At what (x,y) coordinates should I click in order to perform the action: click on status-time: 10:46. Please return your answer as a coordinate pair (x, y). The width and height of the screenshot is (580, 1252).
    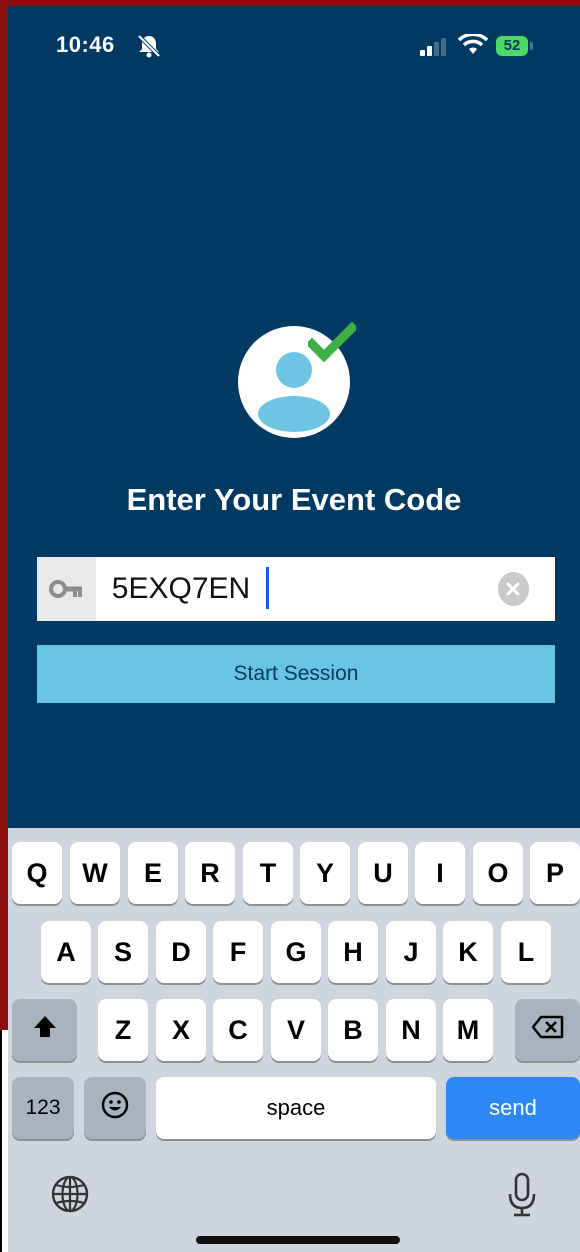
    Looking at the image, I should click on (85, 44).